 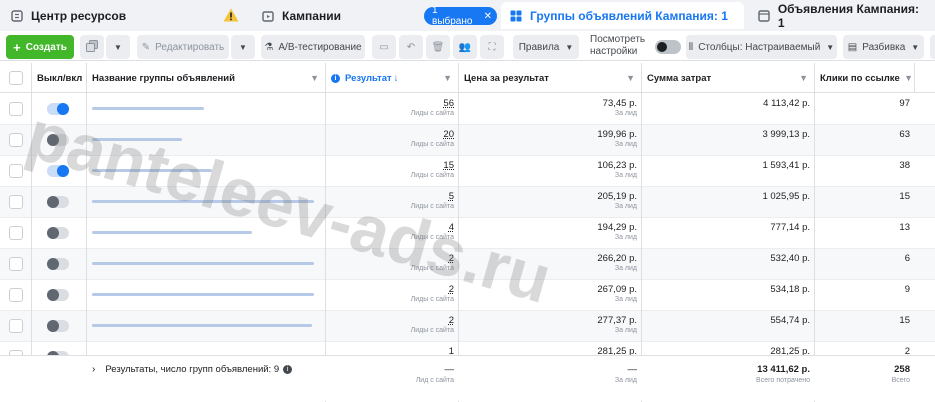 I want to click on col-result: i Результат ↓ ▼, so click(x=392, y=78).